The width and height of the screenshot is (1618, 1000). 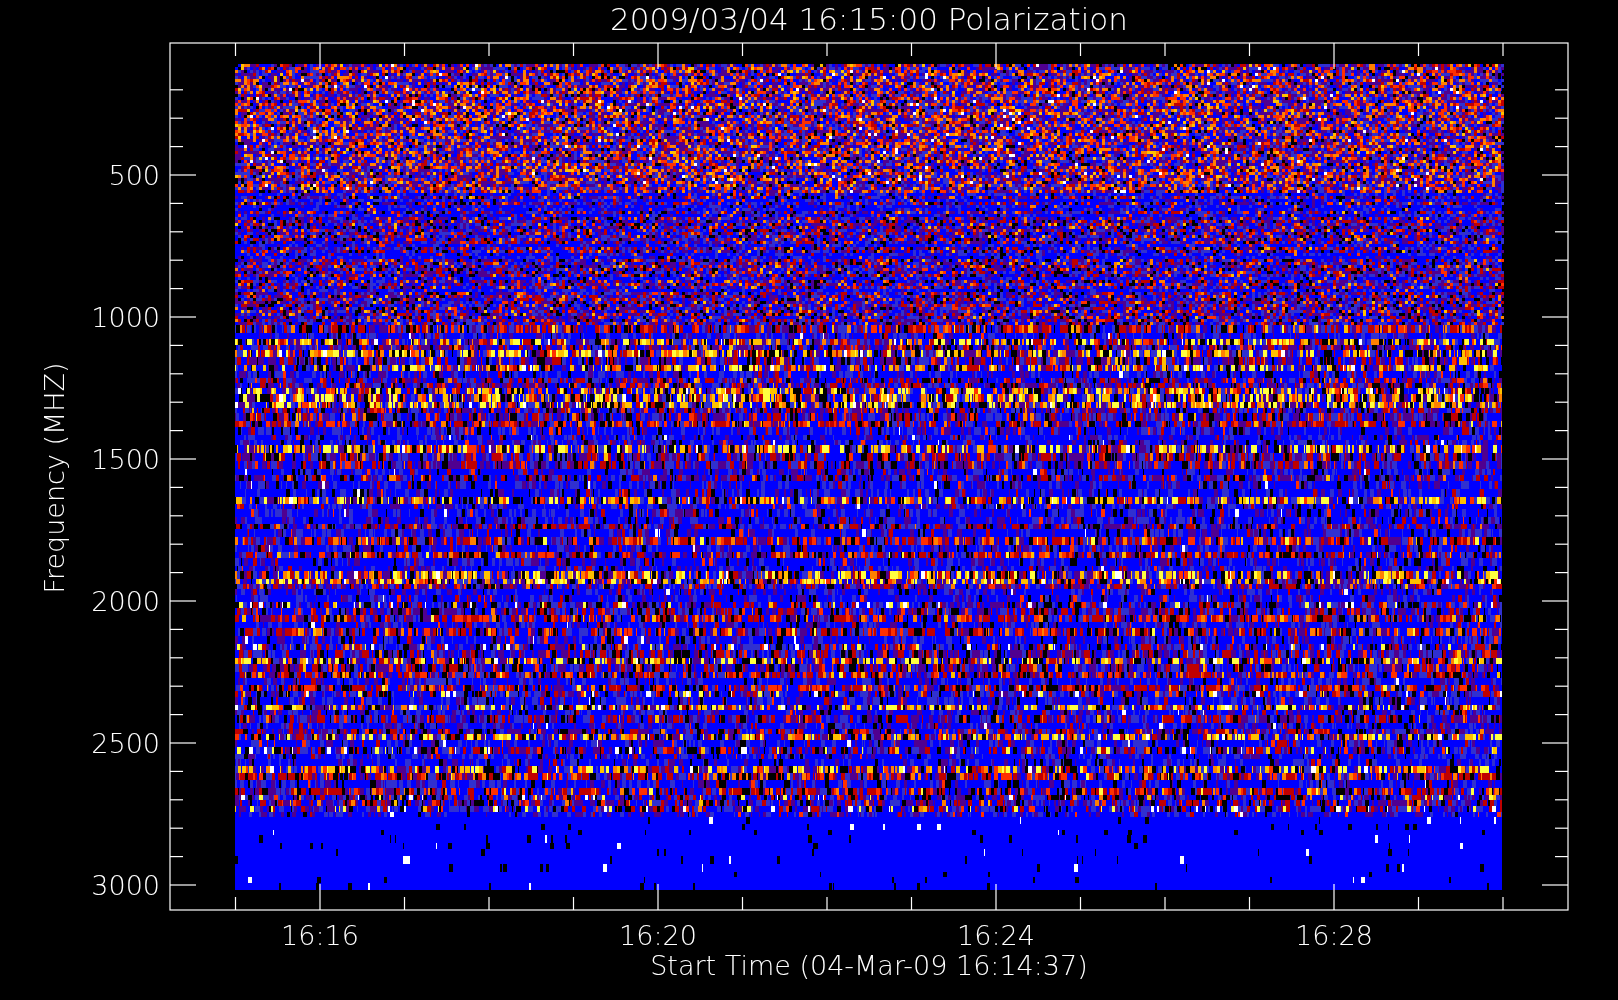 What do you see at coordinates (125, 317) in the screenshot?
I see `y-tick-label: 1000` at bounding box center [125, 317].